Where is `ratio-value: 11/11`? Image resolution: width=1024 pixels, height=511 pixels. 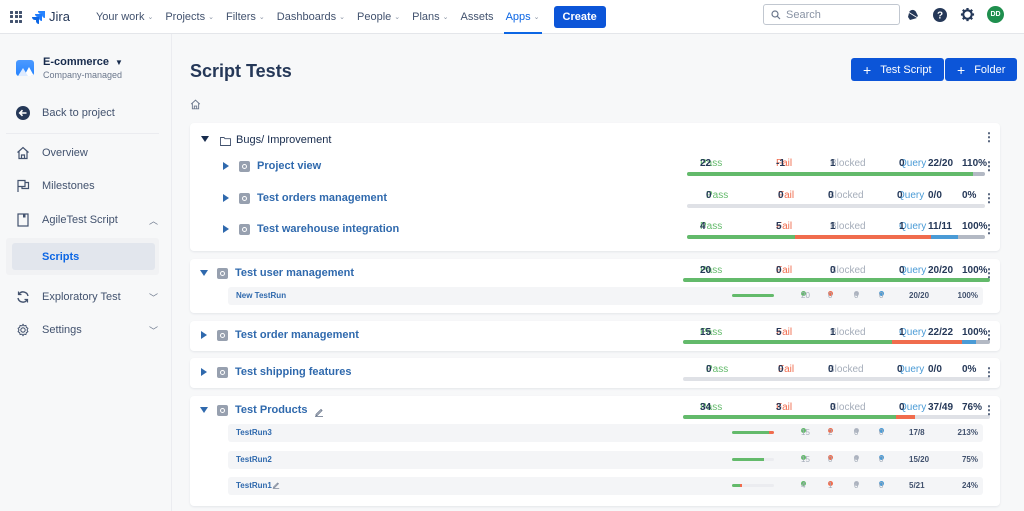 ratio-value: 11/11 is located at coordinates (940, 226).